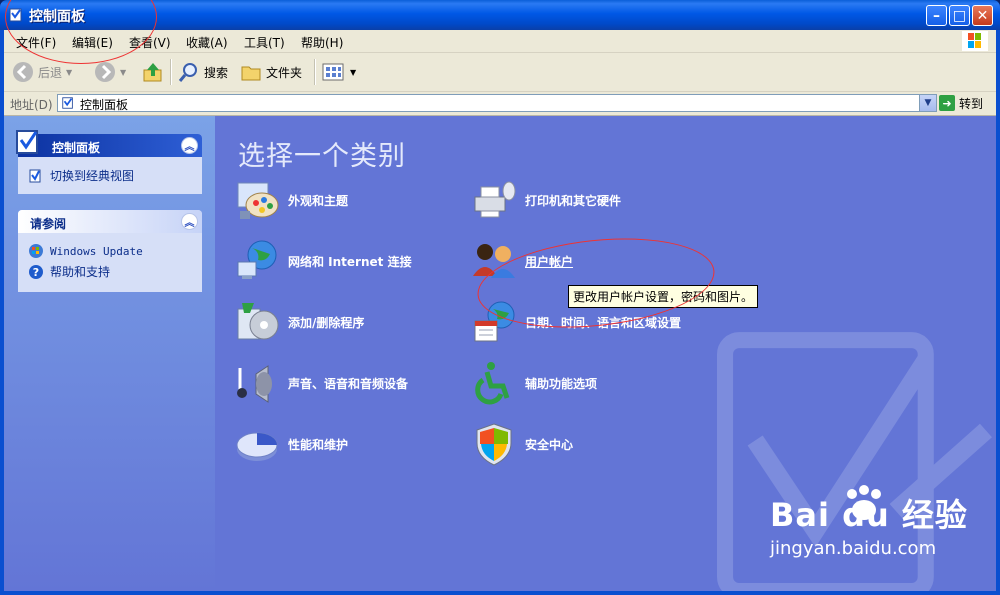  Describe the element at coordinates (492, 383) in the screenshot. I see `accessibility-icon` at that location.